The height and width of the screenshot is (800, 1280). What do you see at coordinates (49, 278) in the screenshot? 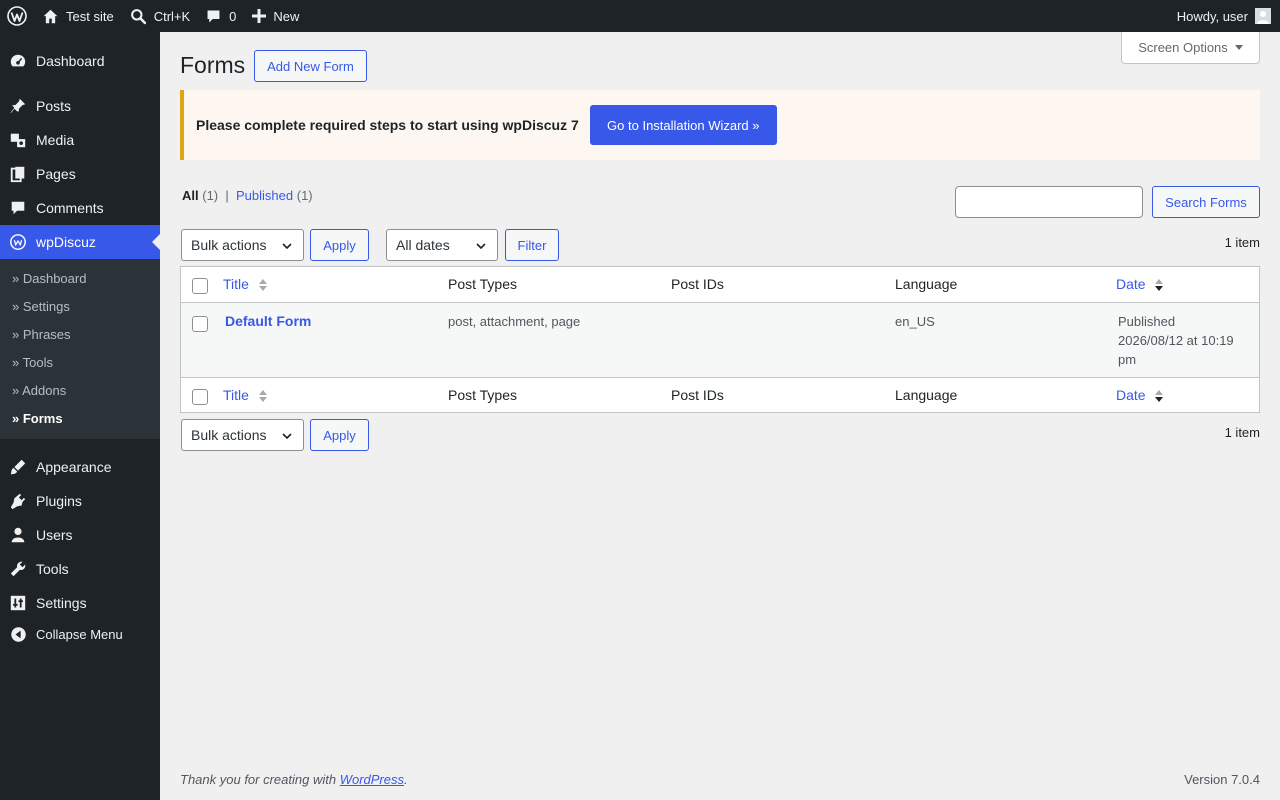
I see `submenu-item-dashboard: » Dashboard` at bounding box center [49, 278].